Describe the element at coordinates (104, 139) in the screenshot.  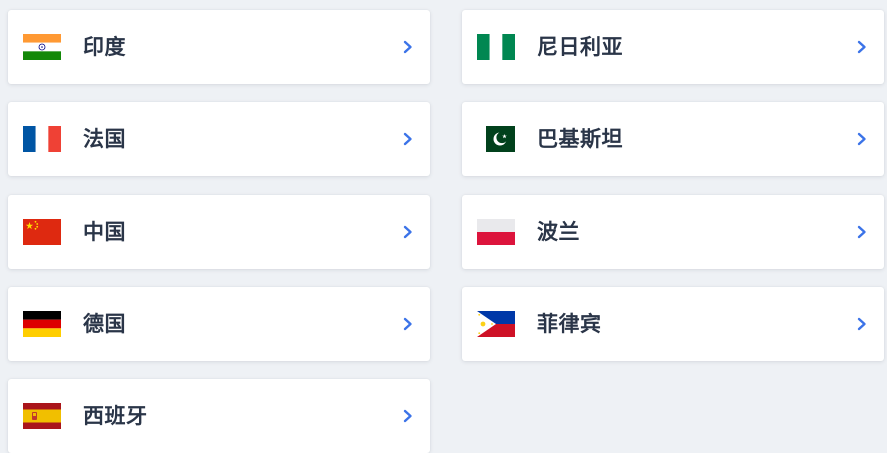
I see `country-name: 法国` at that location.